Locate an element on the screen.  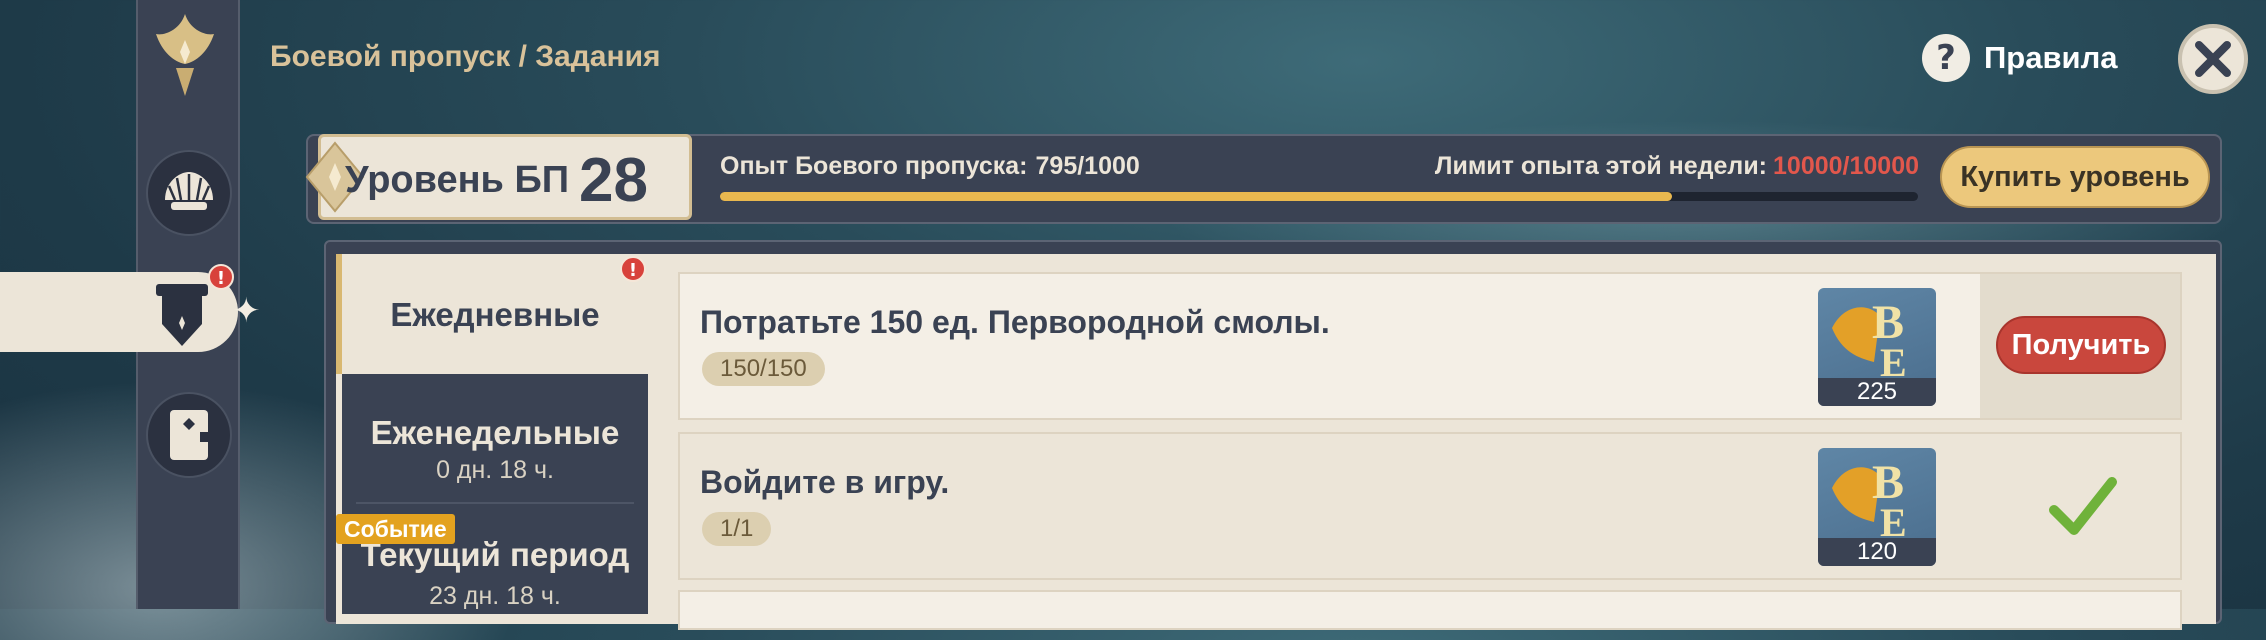
quests-alert-badge: ! is located at coordinates (221, 277).